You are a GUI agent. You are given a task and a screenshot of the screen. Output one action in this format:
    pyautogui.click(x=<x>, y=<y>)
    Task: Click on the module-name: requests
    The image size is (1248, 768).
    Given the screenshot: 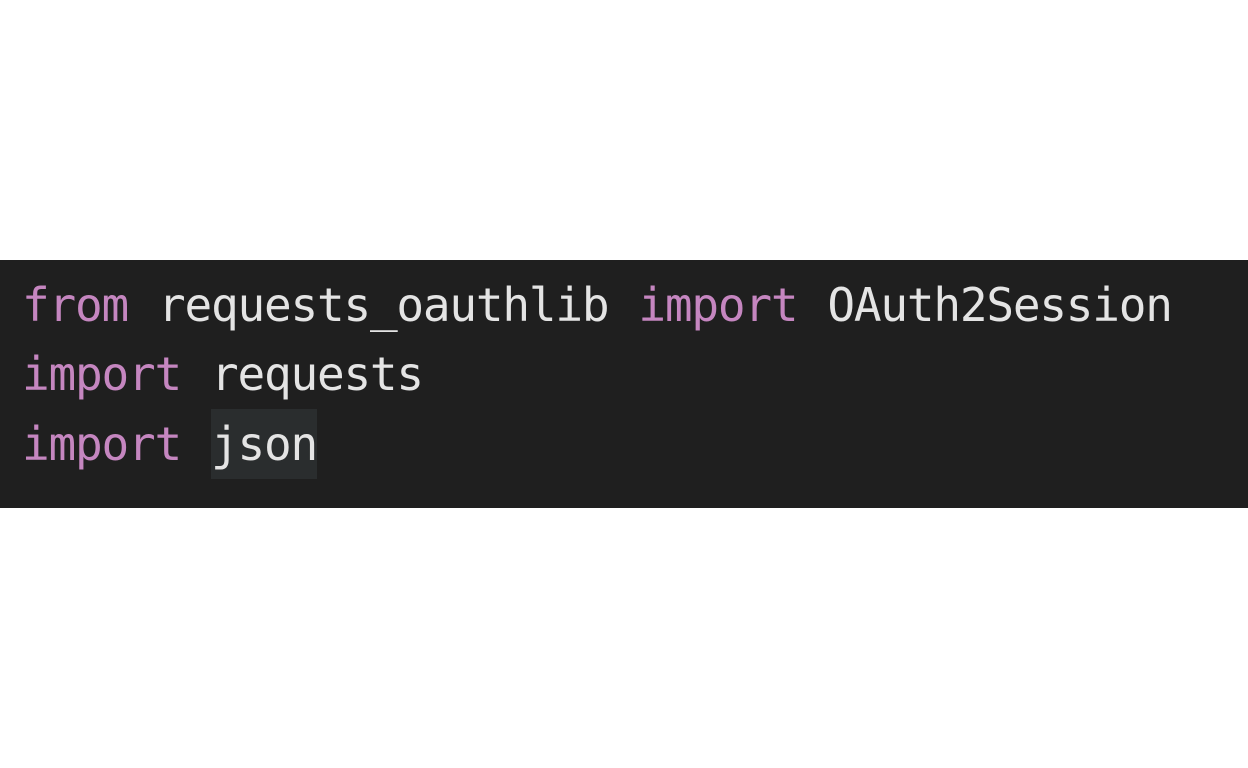 What is the action you would take?
    pyautogui.click(x=317, y=374)
    